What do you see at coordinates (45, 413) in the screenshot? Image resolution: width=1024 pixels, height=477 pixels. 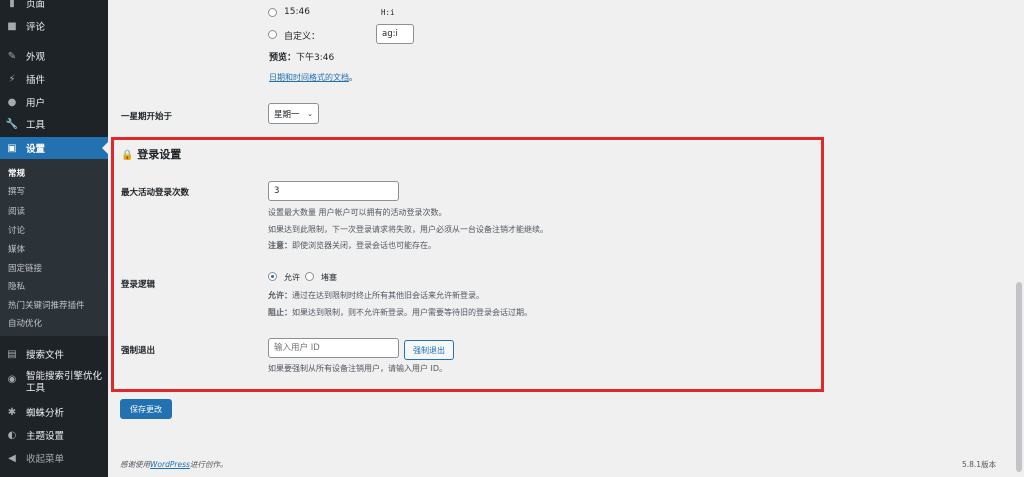 I see `sidebar-item-label: 蜘蛛分析` at bounding box center [45, 413].